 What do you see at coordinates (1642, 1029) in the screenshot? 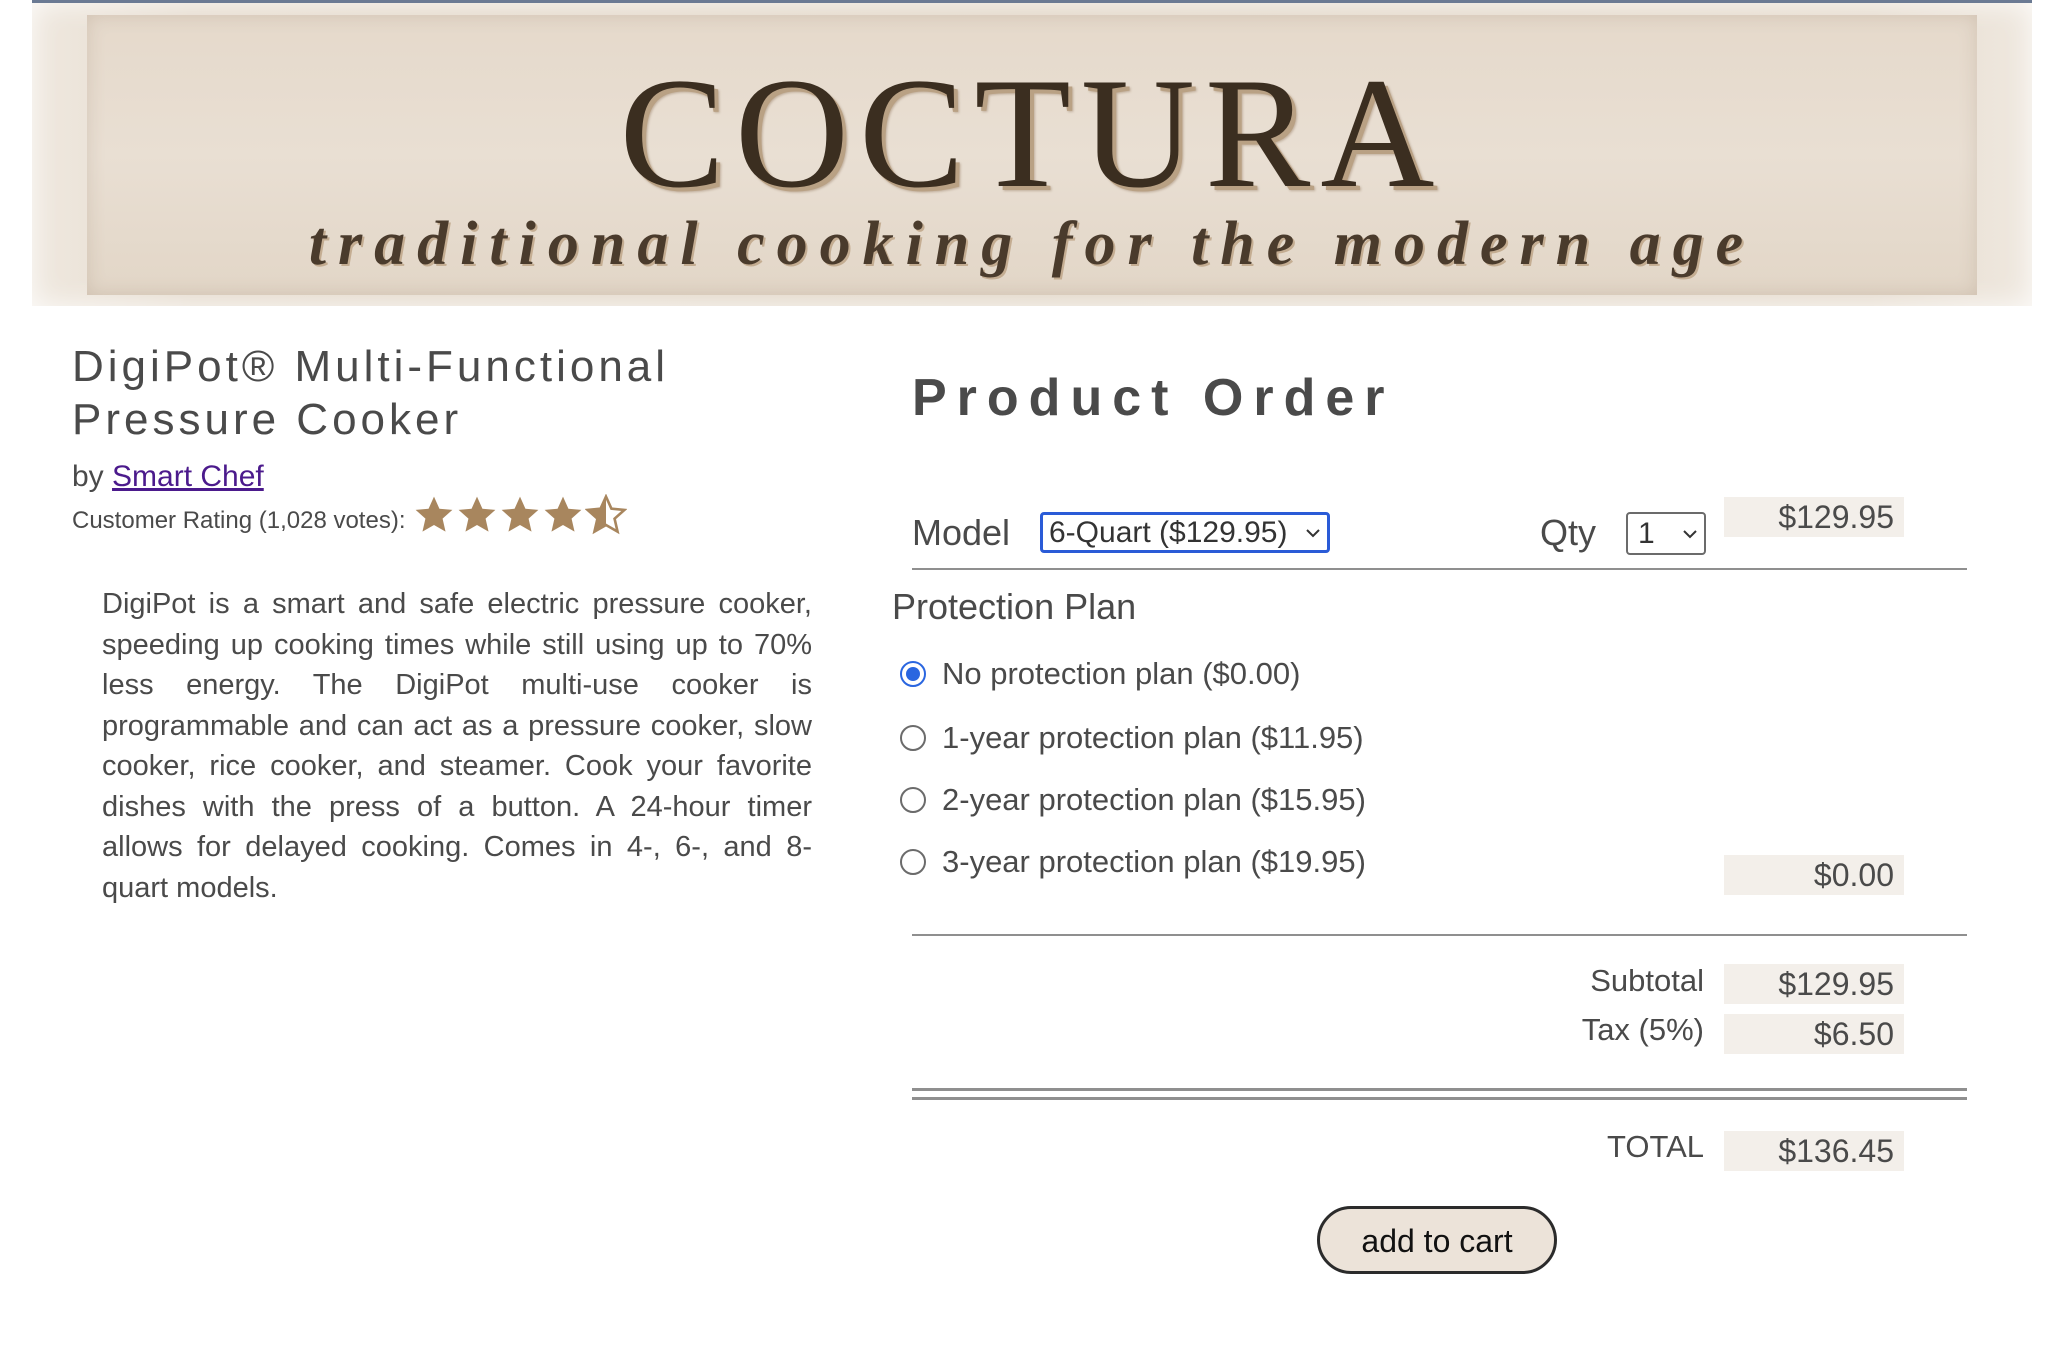
I see `tax-label: Tax (5%)` at bounding box center [1642, 1029].